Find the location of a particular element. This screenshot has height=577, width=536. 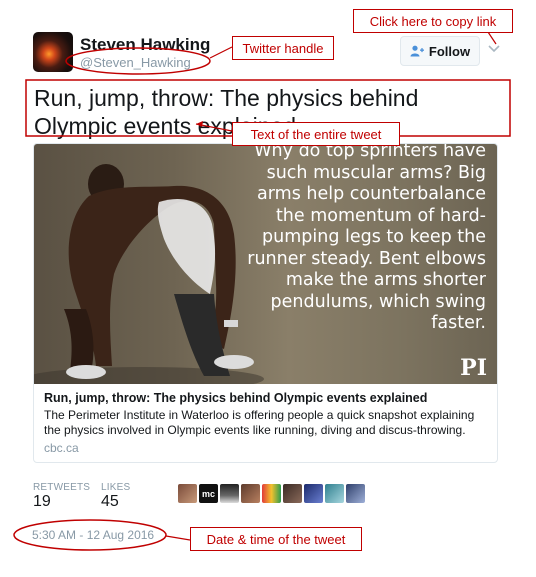

author-name: Steven Hawking is located at coordinates (145, 45).